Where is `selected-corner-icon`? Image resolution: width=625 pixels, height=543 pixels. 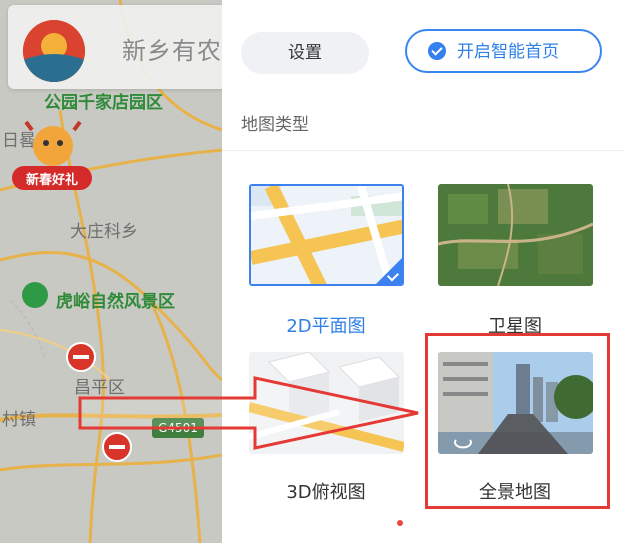
selected-corner-icon is located at coordinates (389, 271).